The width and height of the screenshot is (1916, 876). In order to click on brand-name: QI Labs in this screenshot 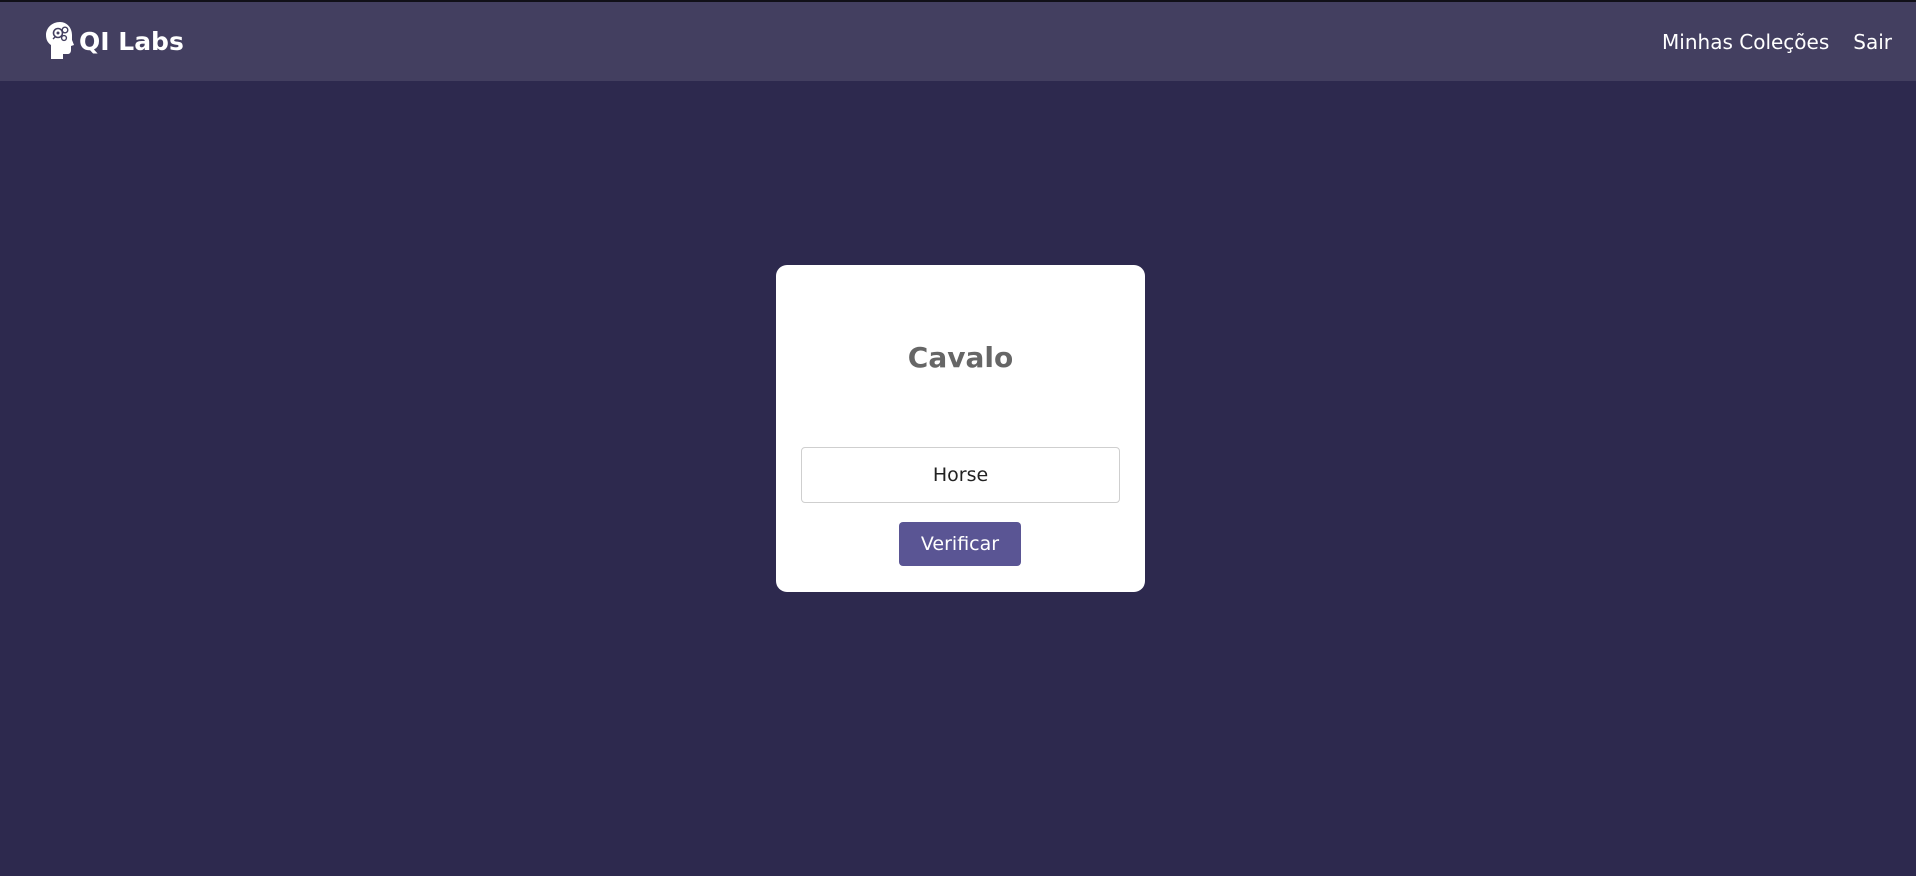, I will do `click(131, 41)`.